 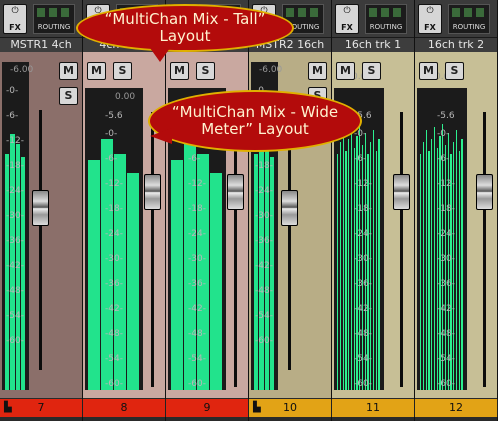 What do you see at coordinates (443, 134) in the screenshot?
I see `meter-scale-label: -0-` at bounding box center [443, 134].